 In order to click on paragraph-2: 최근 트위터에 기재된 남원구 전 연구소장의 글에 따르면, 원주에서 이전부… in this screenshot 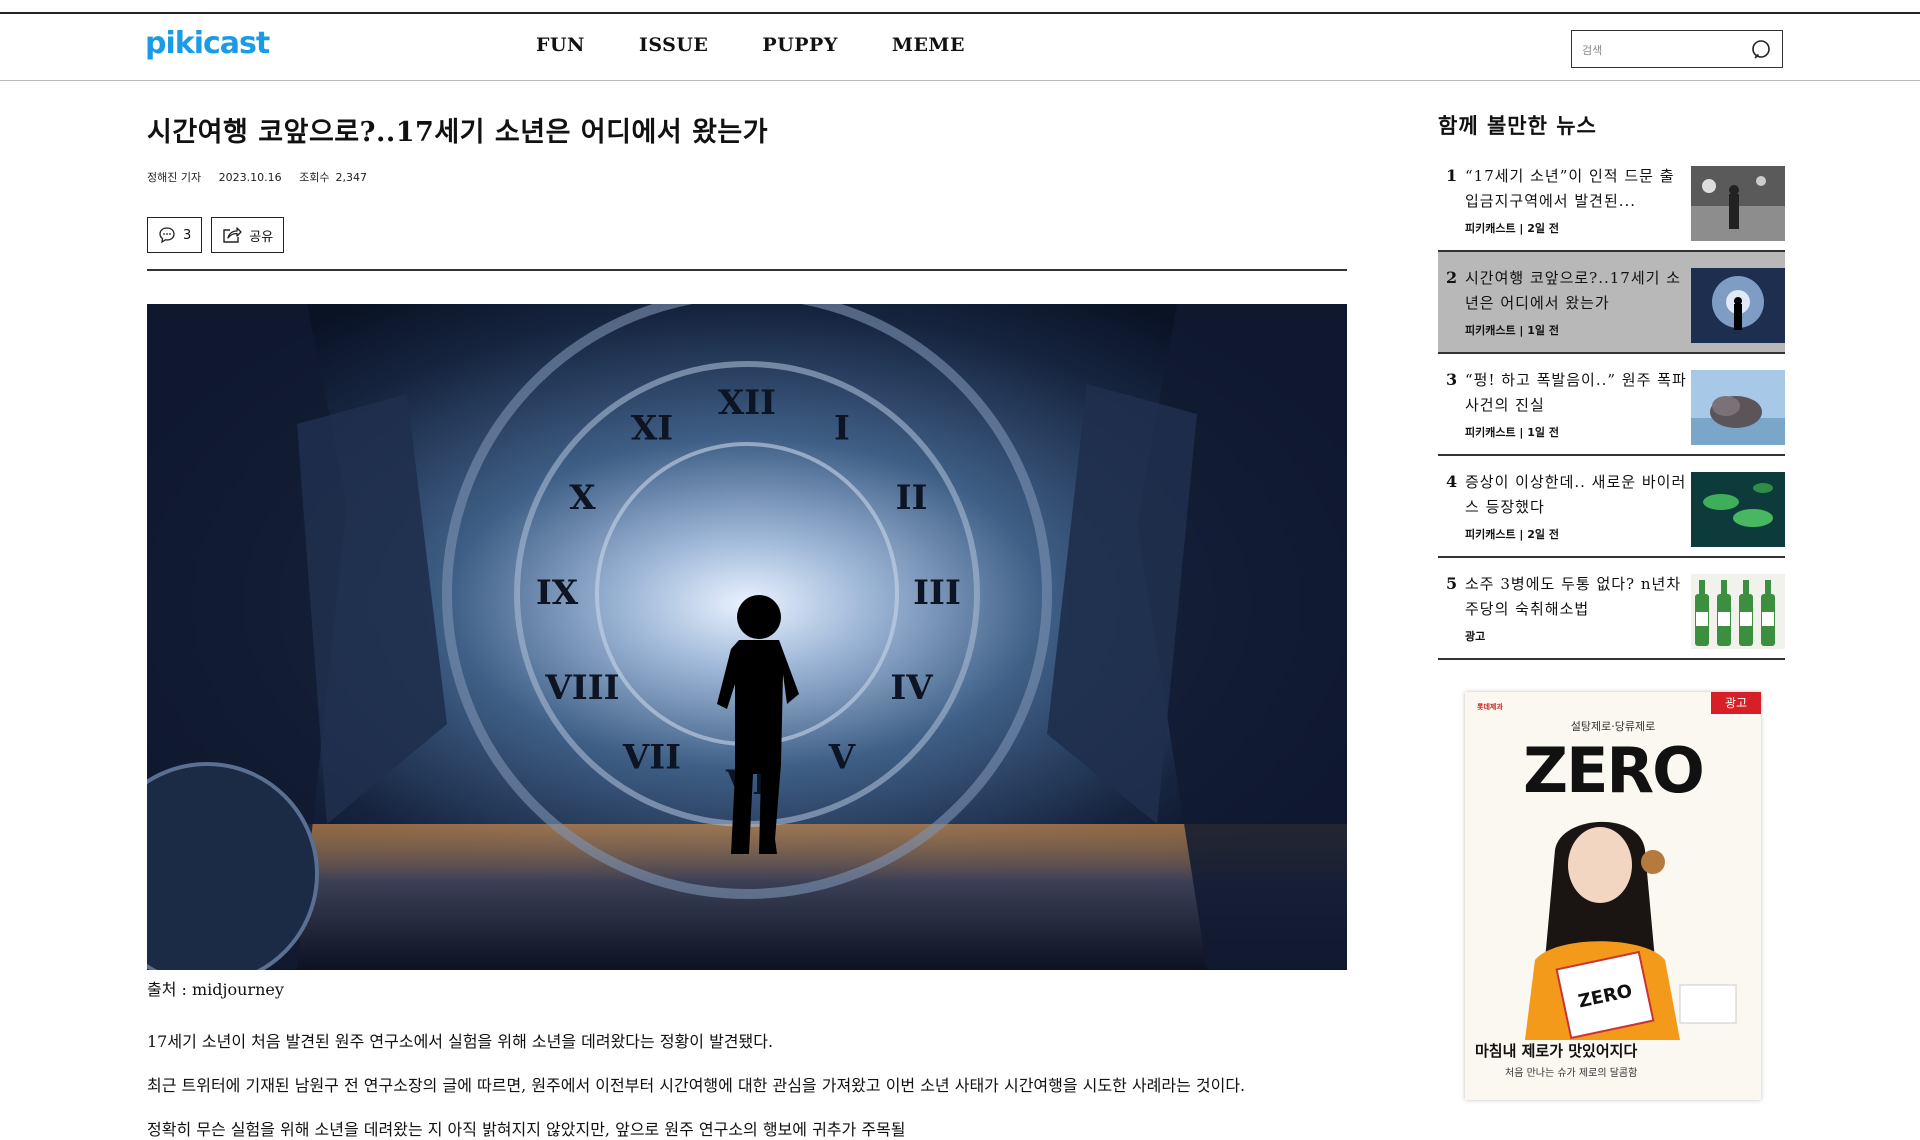, I will do `click(696, 1085)`.